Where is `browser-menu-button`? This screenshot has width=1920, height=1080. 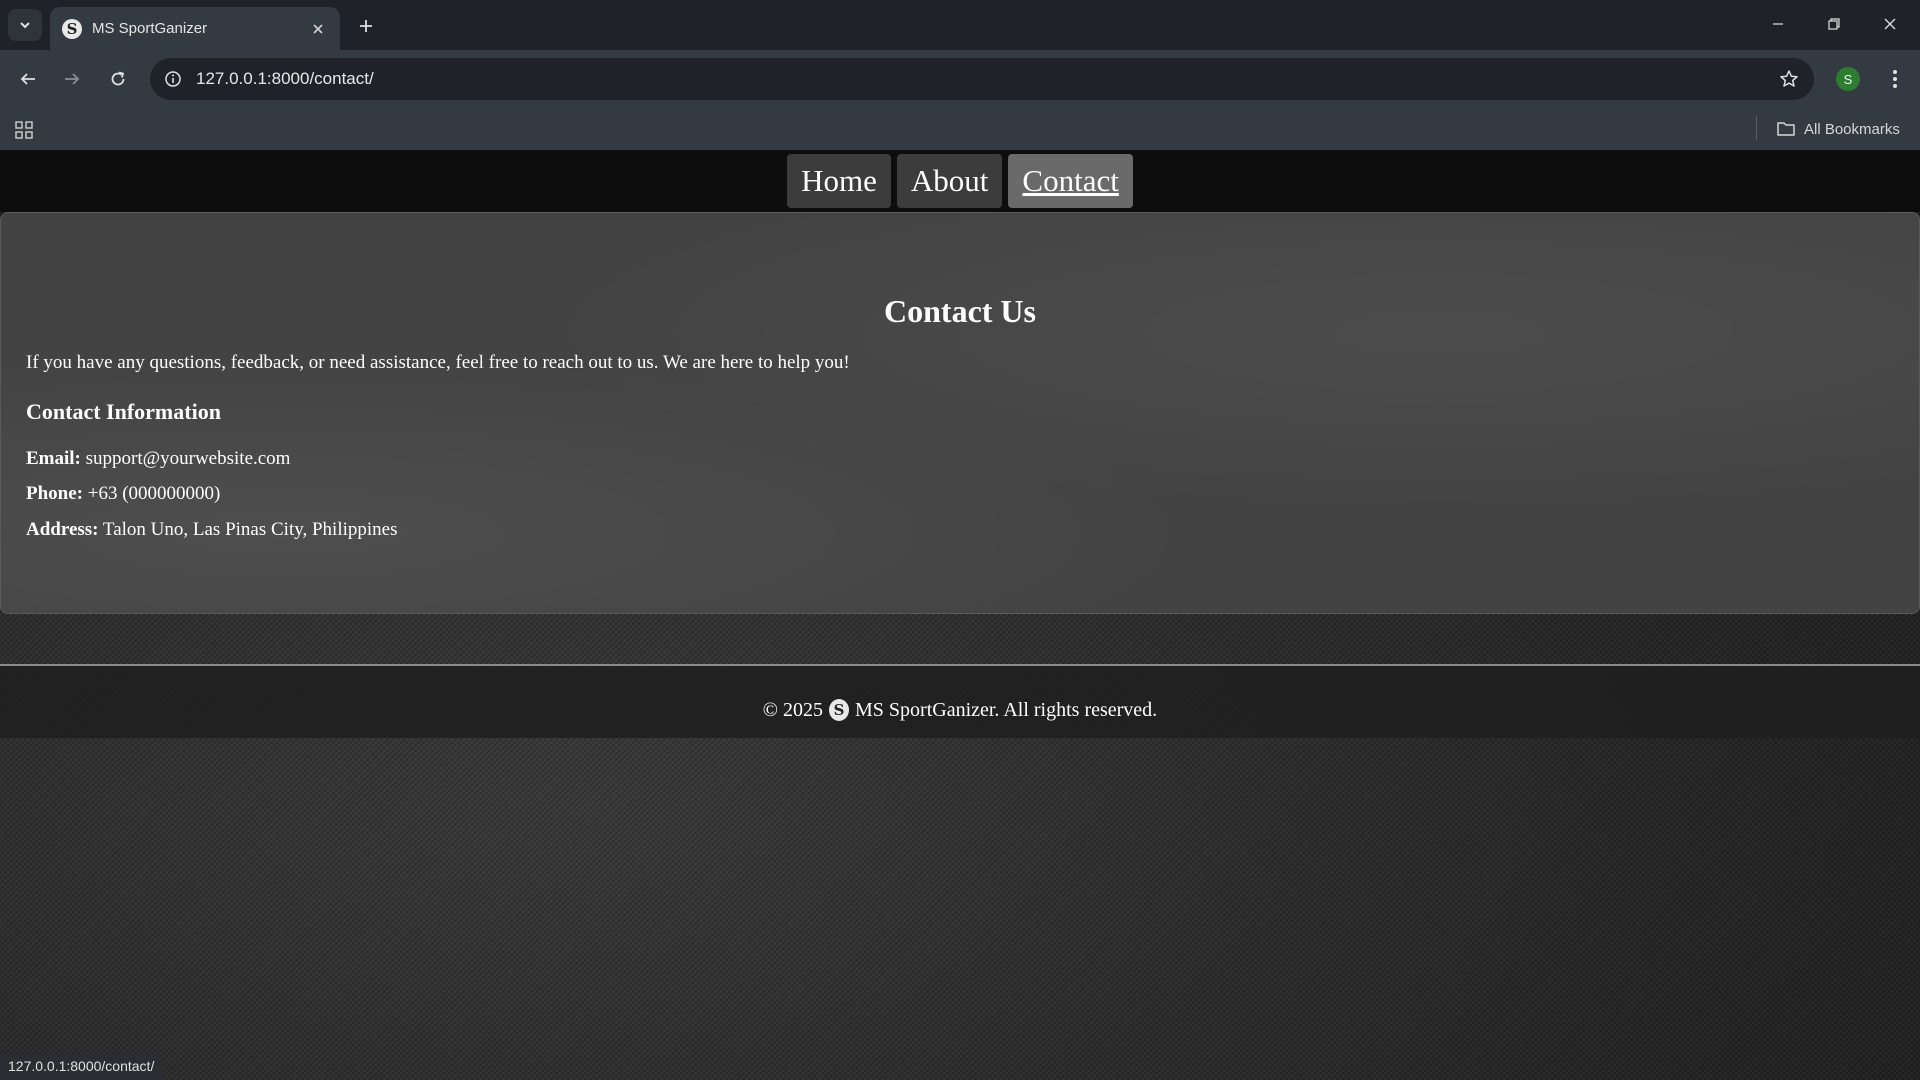
browser-menu-button is located at coordinates (1895, 79).